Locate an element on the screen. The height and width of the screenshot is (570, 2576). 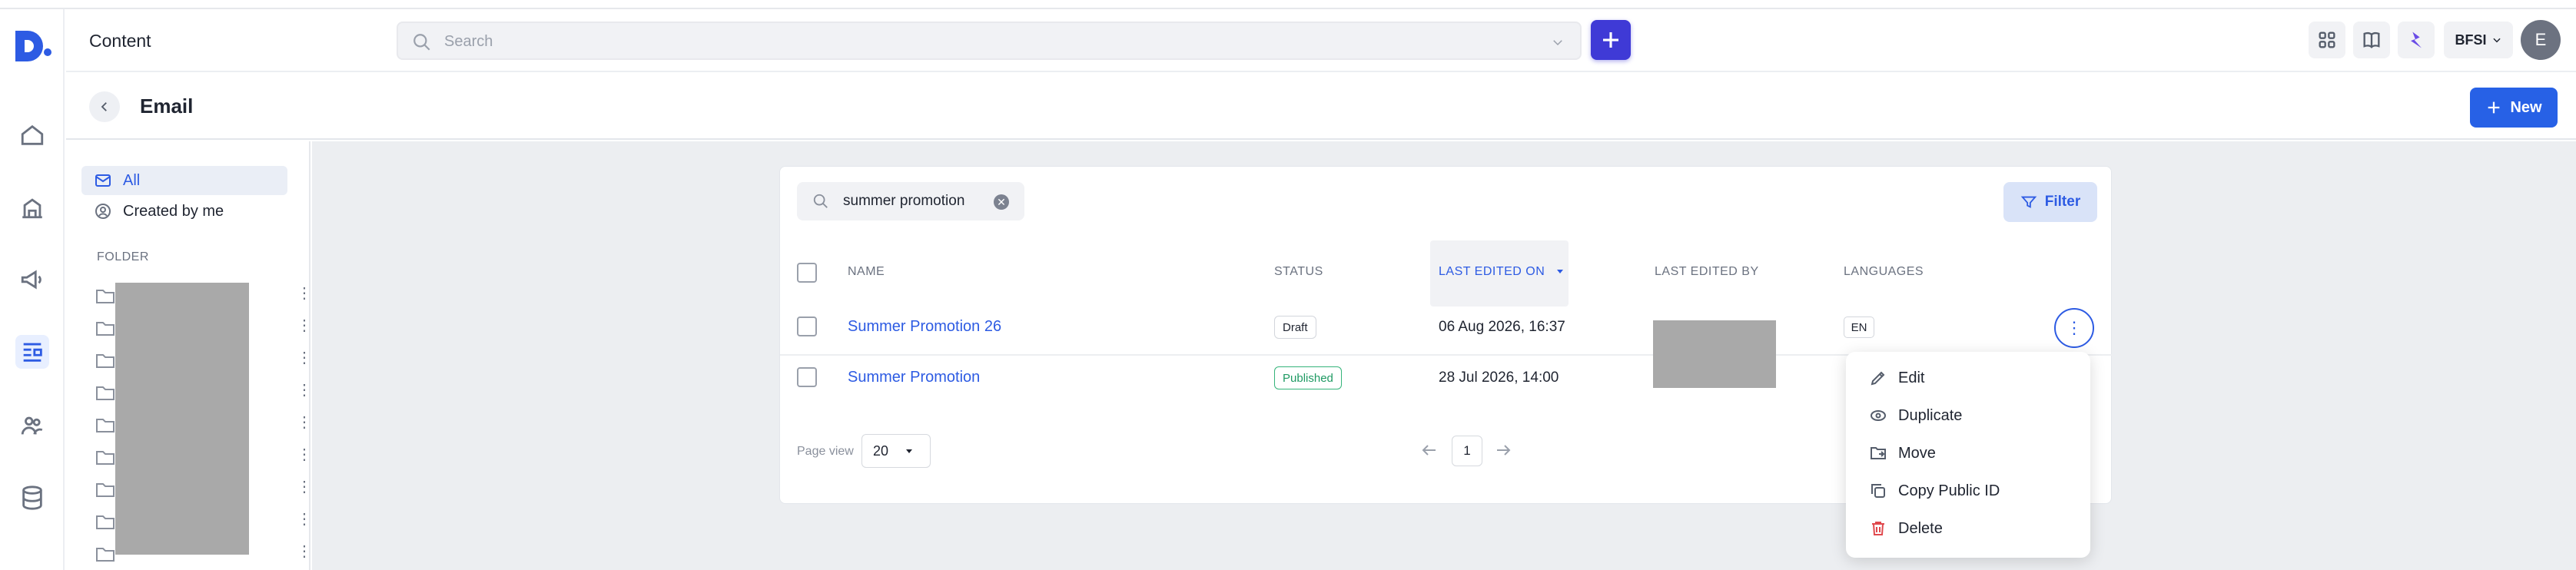
left-rail is located at coordinates (32, 289).